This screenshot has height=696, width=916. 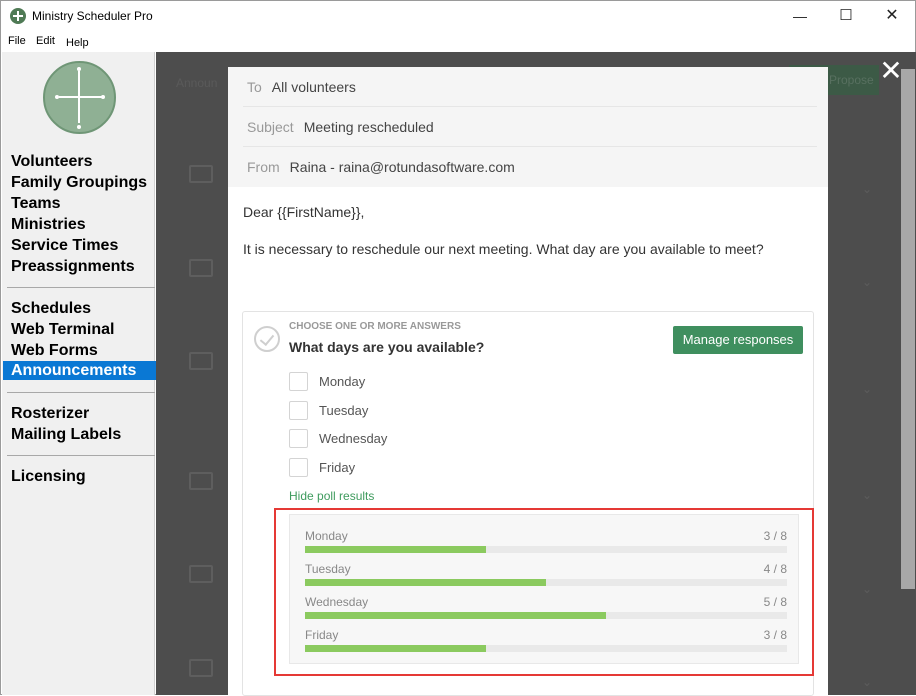 I want to click on option-label: Monday, so click(x=342, y=381).